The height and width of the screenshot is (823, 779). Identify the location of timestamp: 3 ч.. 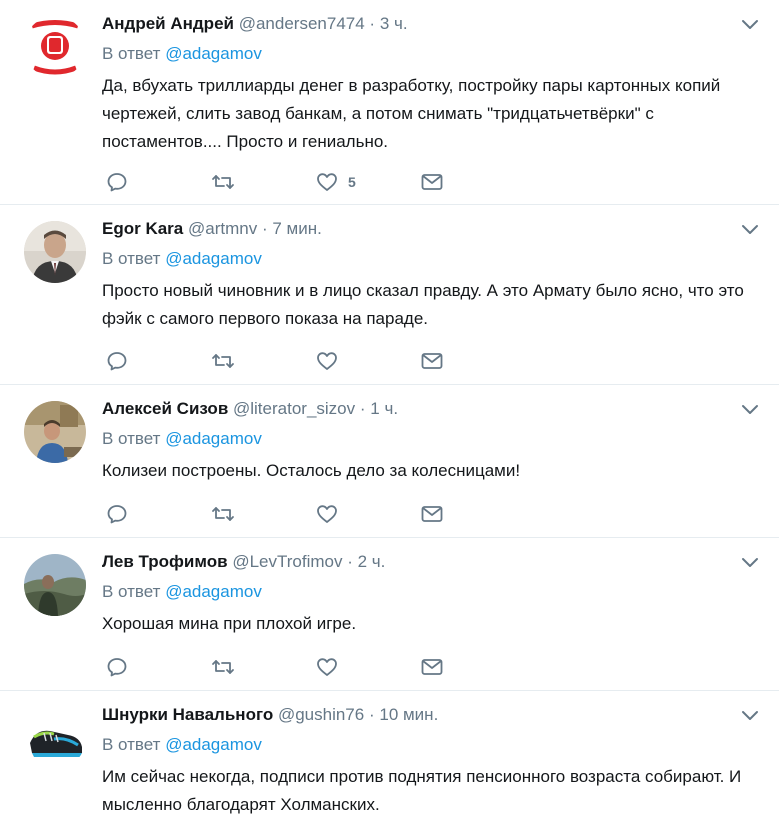
(394, 23).